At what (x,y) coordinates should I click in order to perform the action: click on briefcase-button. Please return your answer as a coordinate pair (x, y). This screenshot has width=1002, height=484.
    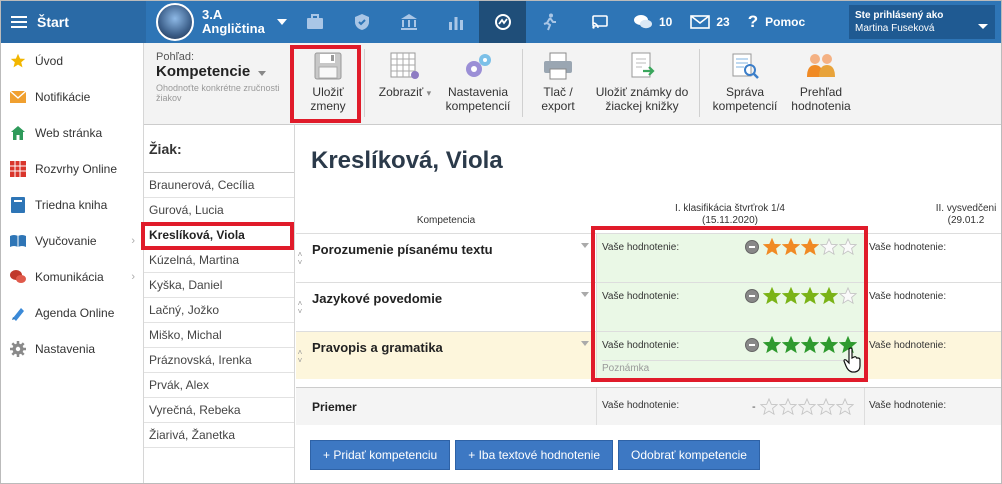
    Looking at the image, I should click on (314, 22).